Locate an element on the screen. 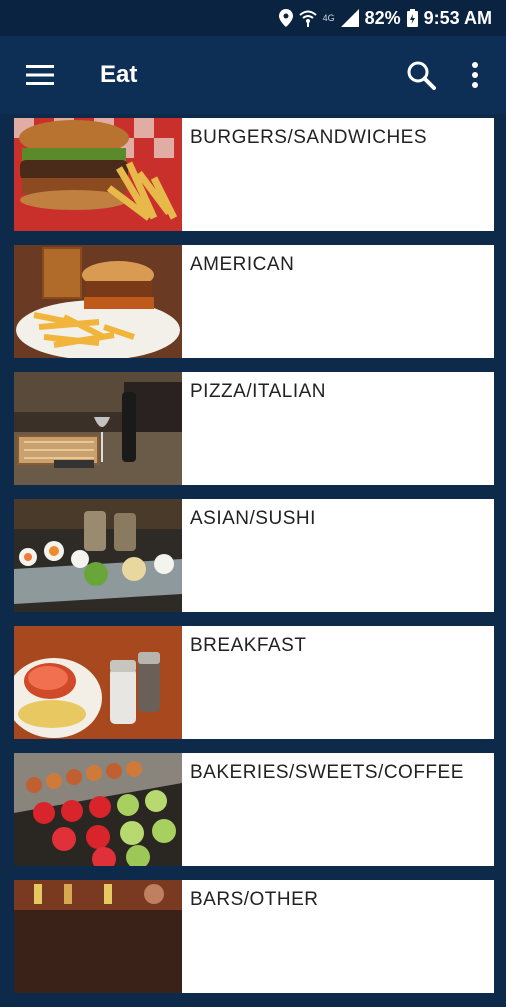  category-label: ASIAN/SUSHI is located at coordinates (253, 518).